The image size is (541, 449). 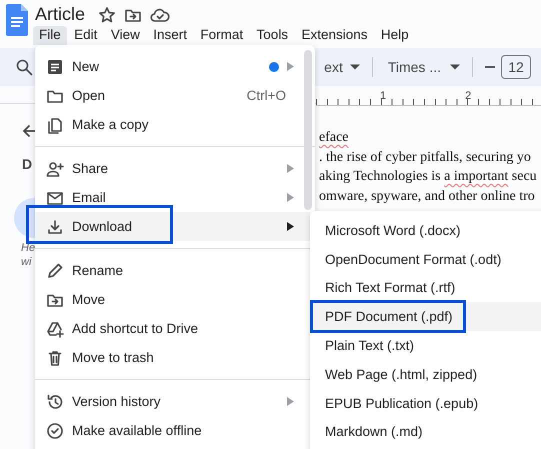 I want to click on document-icon, so click(x=55, y=67).